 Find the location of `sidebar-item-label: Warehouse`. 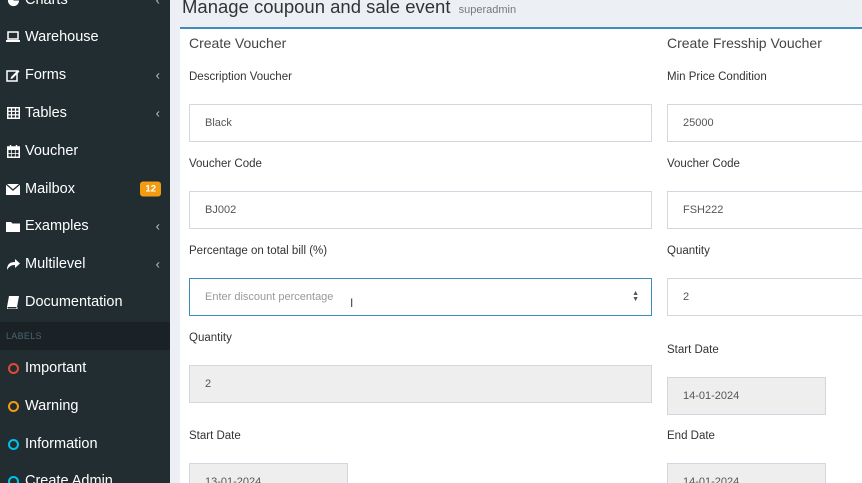

sidebar-item-label: Warehouse is located at coordinates (62, 37).